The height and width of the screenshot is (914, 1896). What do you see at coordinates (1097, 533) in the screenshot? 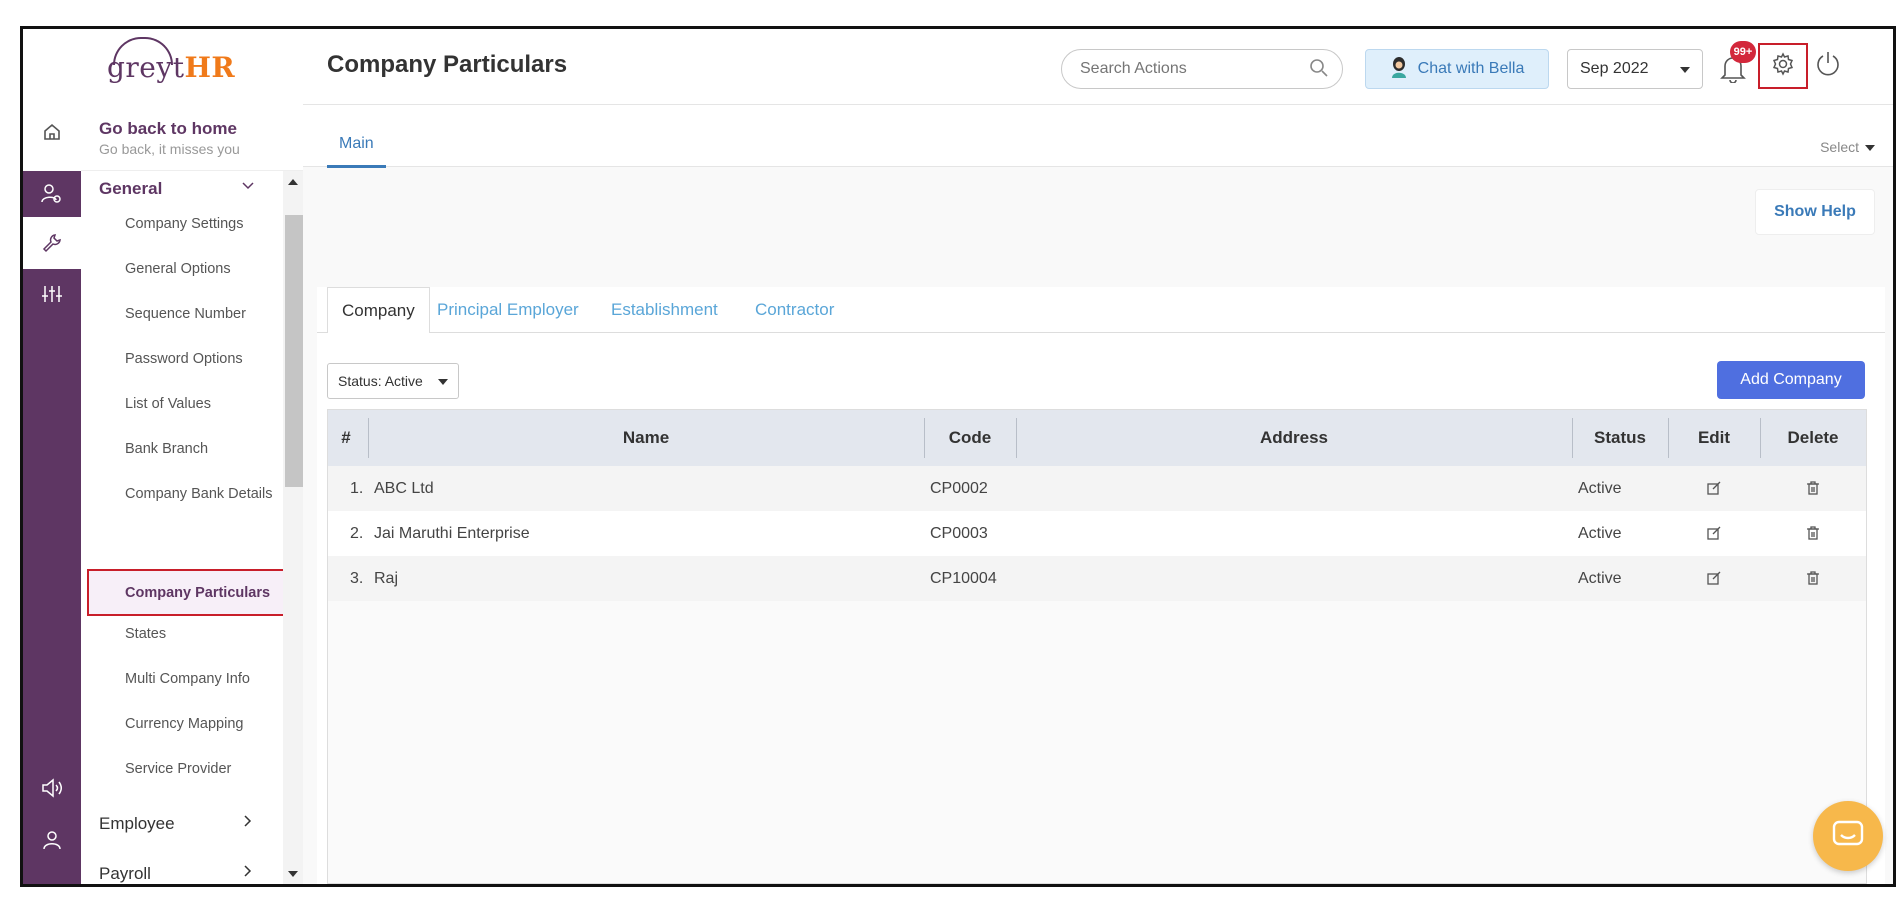
I see `table-row: 2. Jai Maruthi Enterprise CP0003 Active` at bounding box center [1097, 533].